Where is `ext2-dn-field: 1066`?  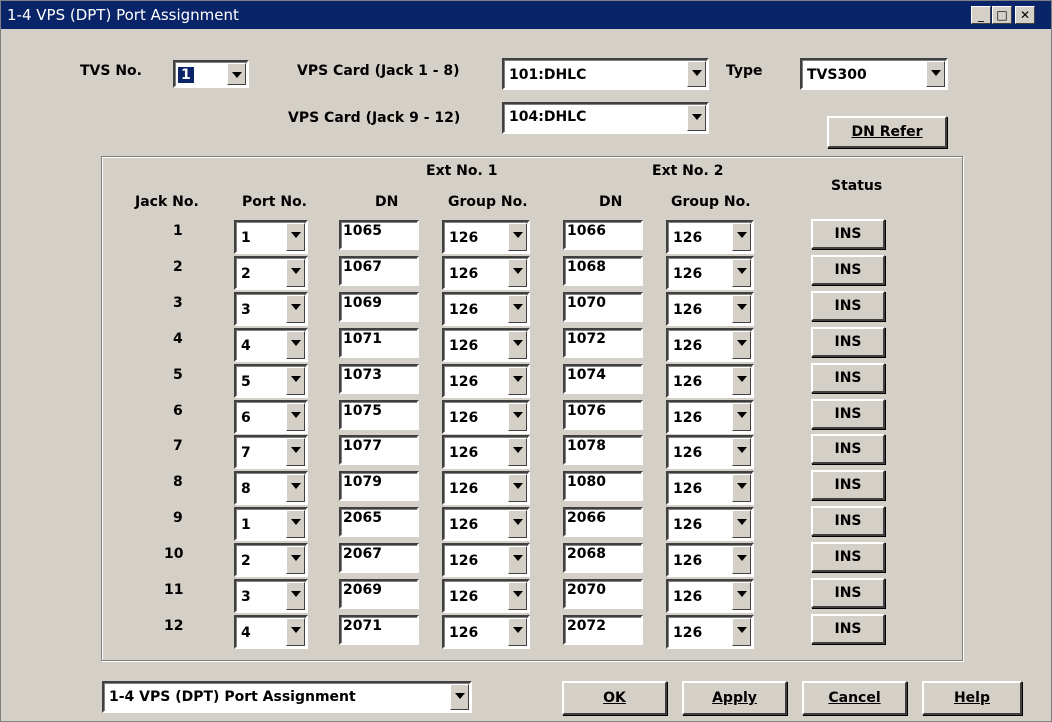 ext2-dn-field: 1066 is located at coordinates (603, 235).